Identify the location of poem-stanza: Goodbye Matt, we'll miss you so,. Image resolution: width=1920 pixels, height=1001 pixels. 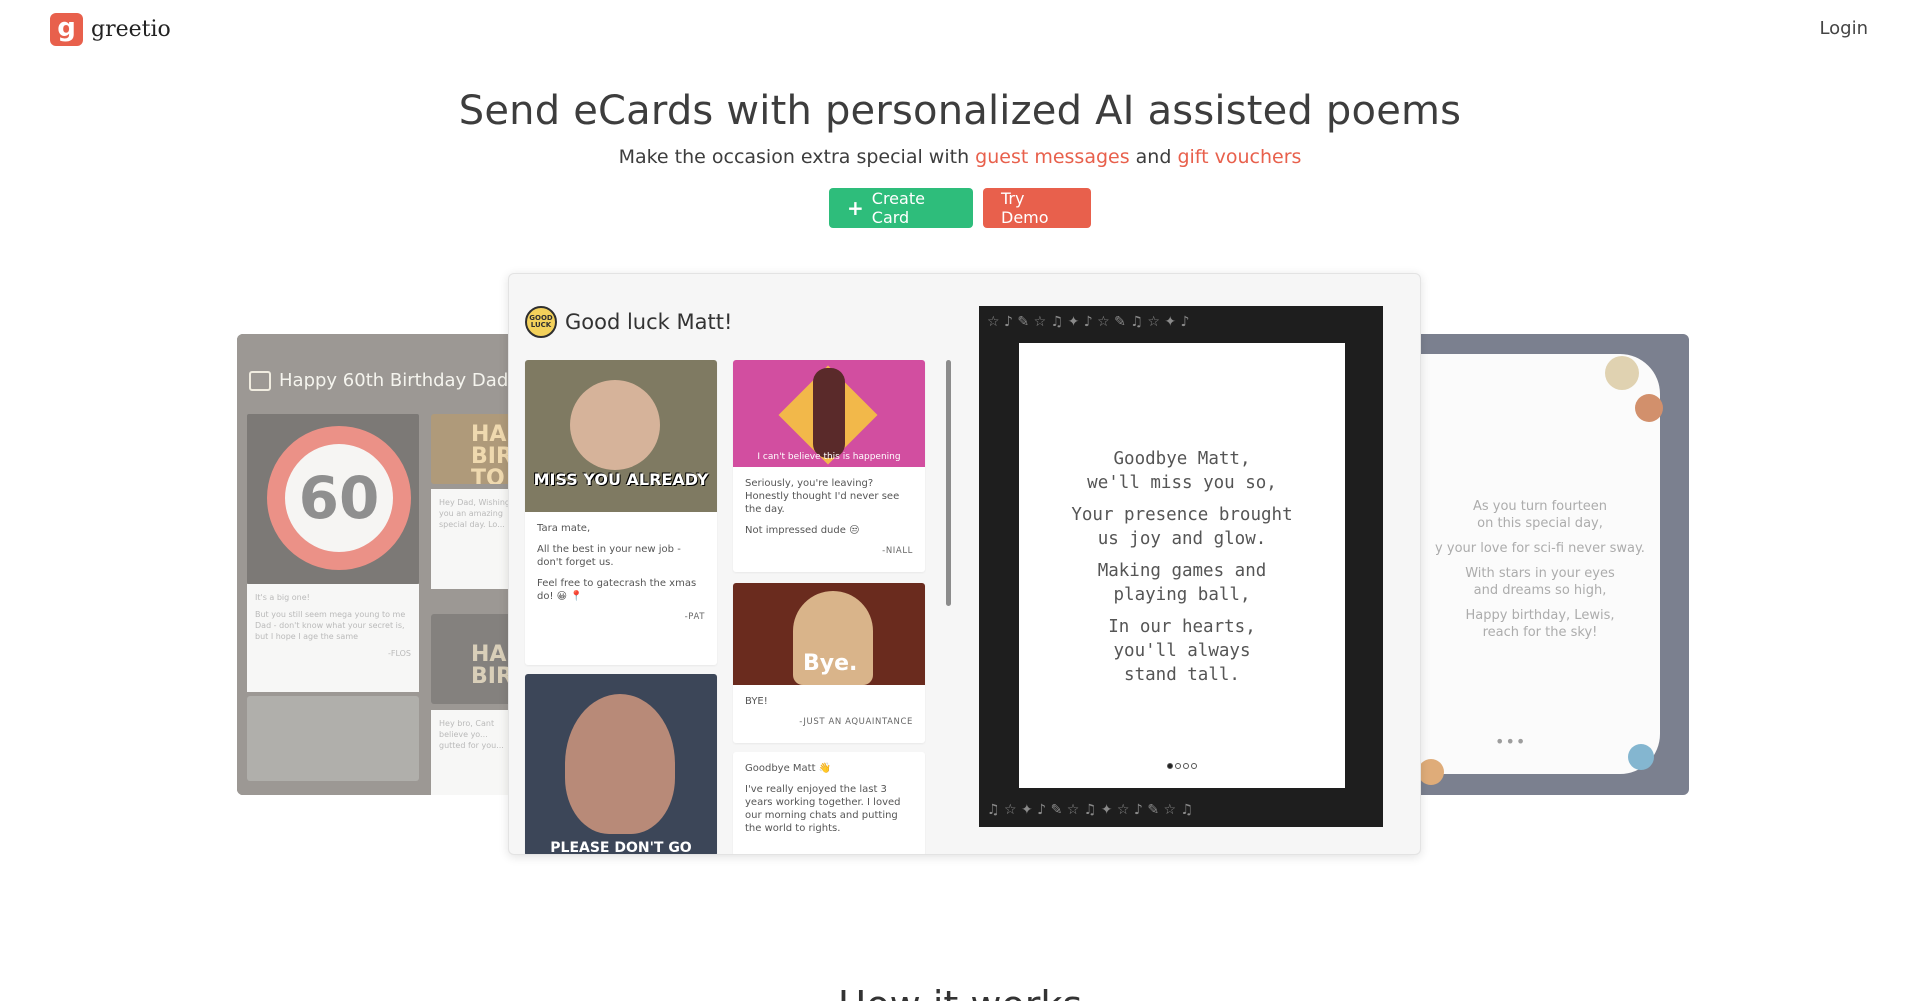
(1182, 471).